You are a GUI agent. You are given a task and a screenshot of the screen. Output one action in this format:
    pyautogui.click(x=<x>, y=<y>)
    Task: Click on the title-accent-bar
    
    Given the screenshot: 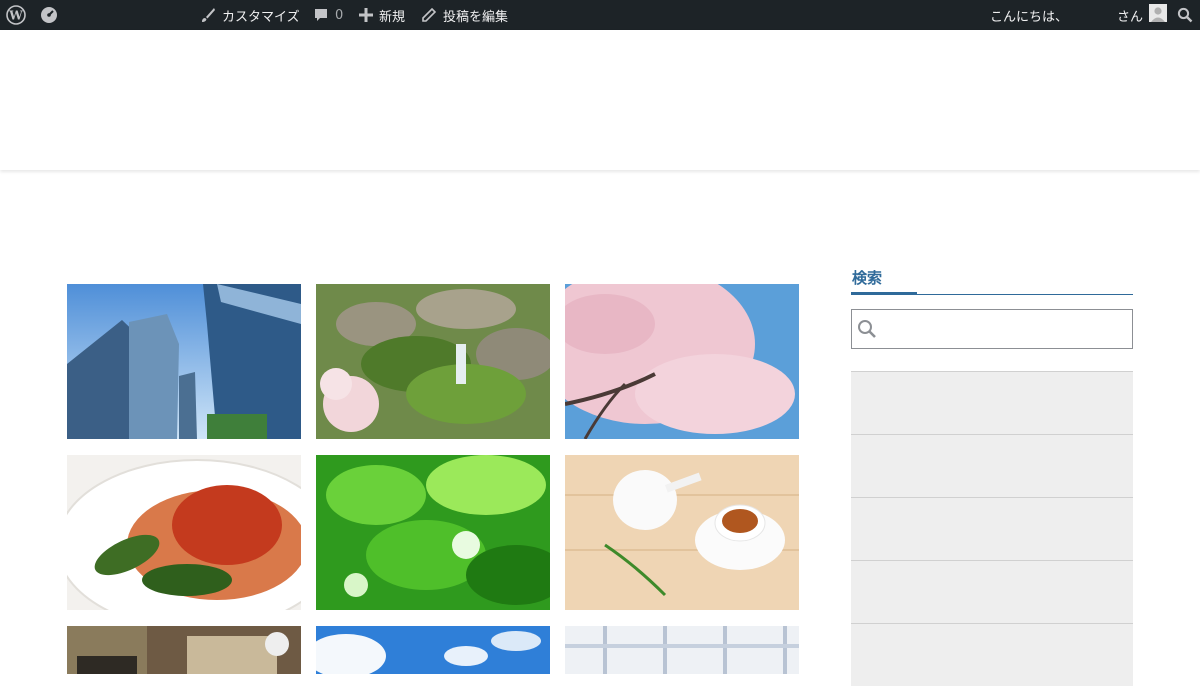 What is the action you would take?
    pyautogui.click(x=884, y=293)
    